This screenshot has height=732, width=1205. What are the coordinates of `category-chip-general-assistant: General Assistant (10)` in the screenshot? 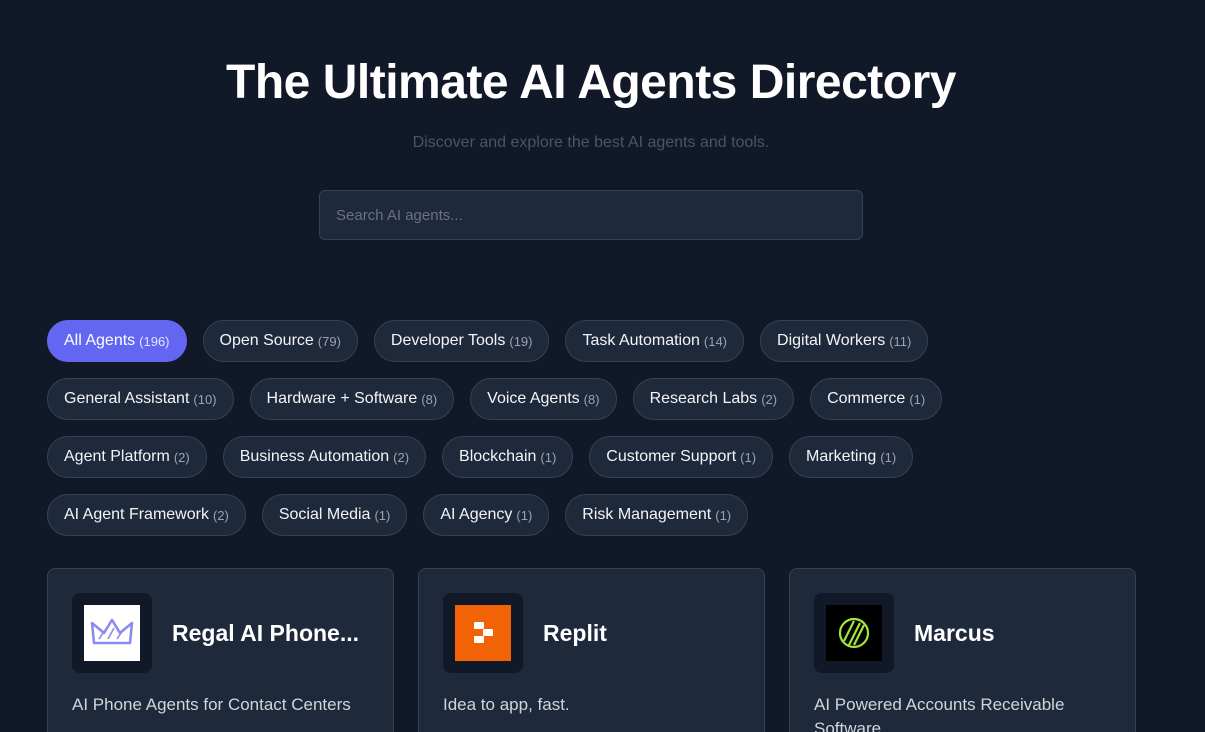 It's located at (140, 399).